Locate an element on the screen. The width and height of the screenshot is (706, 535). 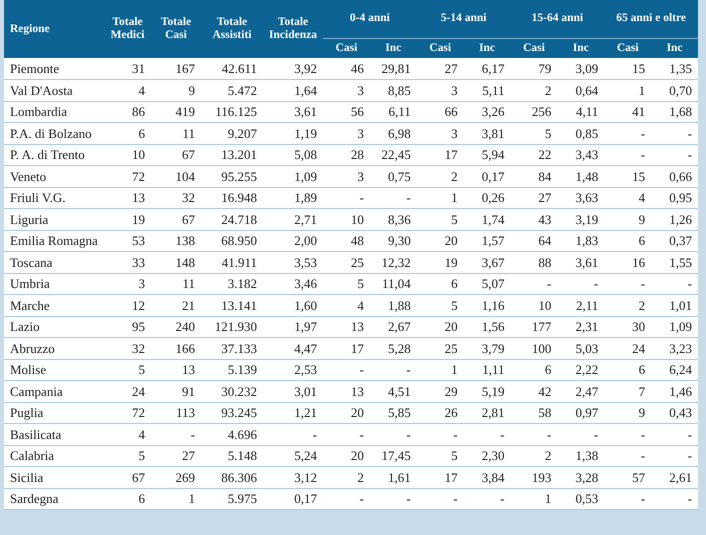
table-cell: 86.306 is located at coordinates (232, 477).